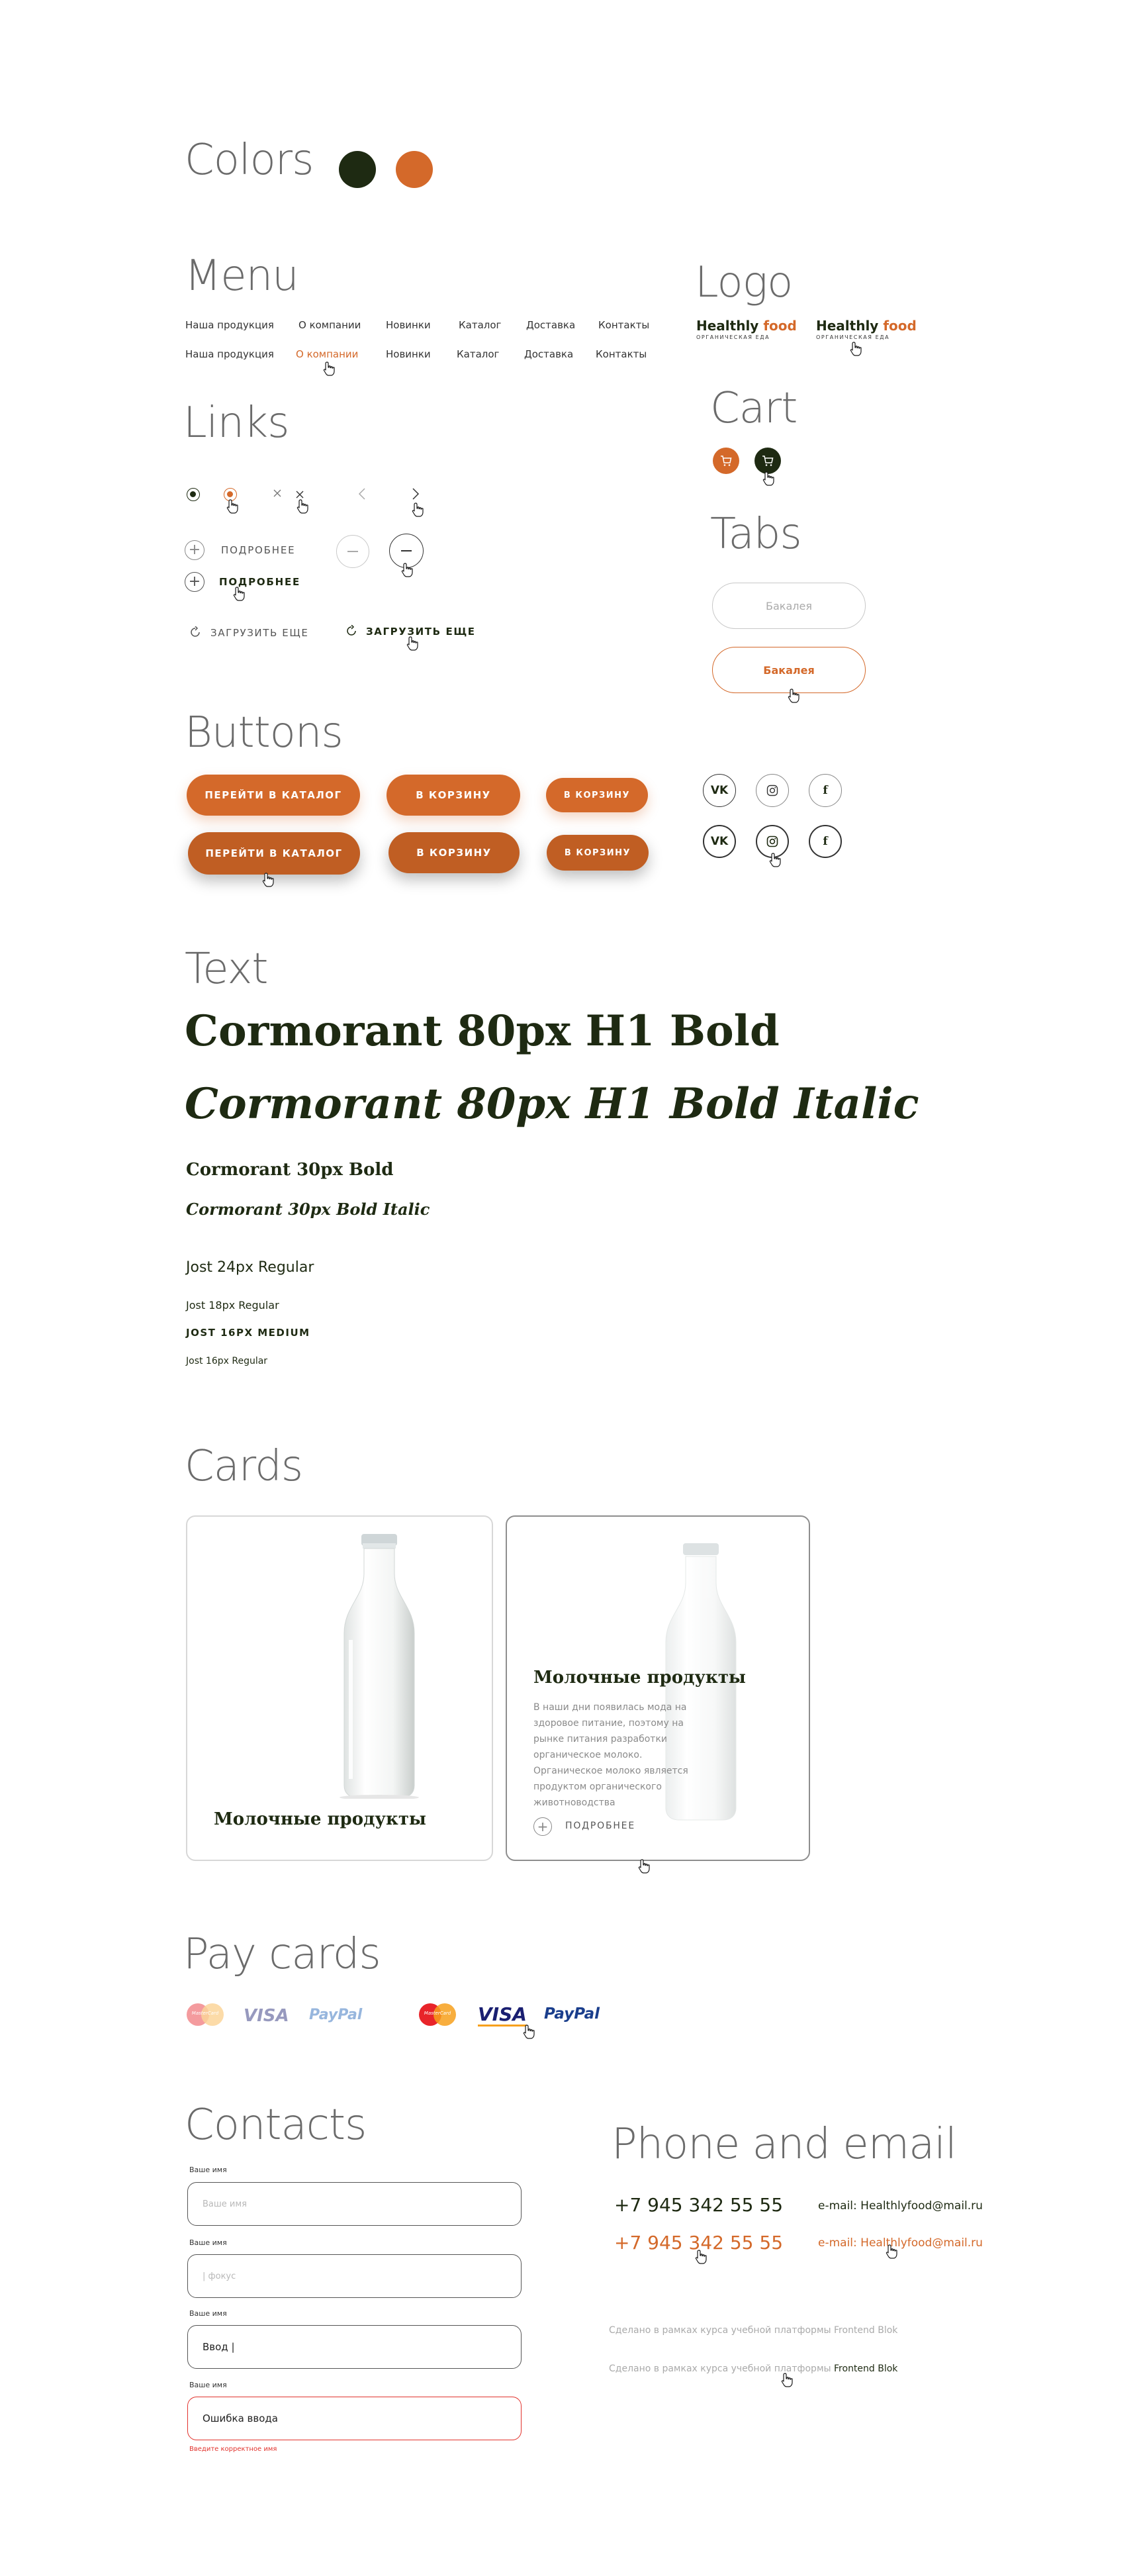 This screenshot has height=2576, width=1141. Describe the element at coordinates (785, 2144) in the screenshot. I see `section-title-phone-email: Phone and email` at that location.